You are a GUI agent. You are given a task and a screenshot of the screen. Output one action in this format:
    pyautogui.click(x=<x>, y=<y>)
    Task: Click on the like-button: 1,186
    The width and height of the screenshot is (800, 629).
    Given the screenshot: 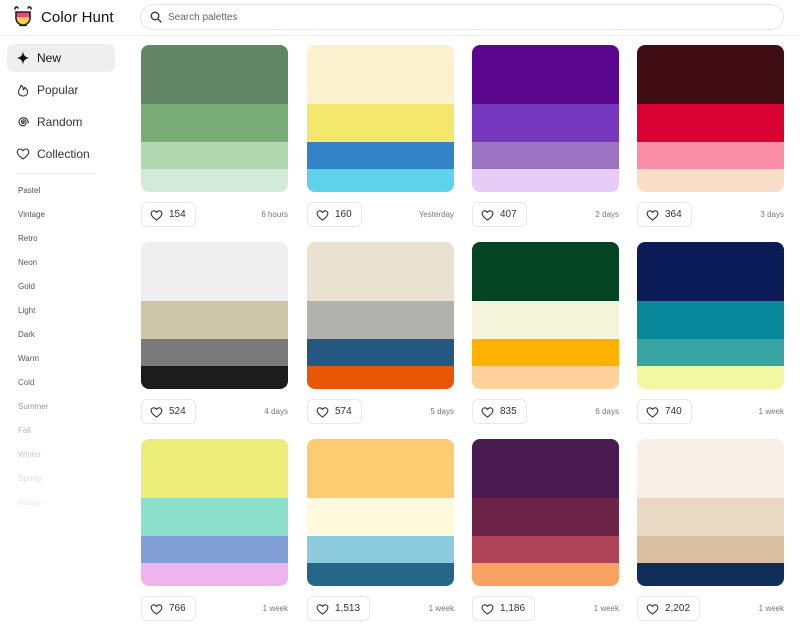 What is the action you would take?
    pyautogui.click(x=504, y=608)
    